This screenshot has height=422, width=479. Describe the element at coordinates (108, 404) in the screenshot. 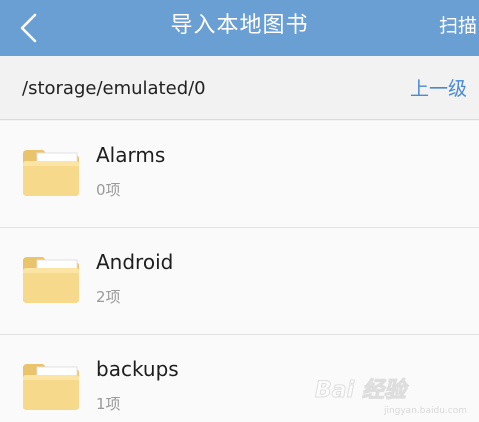

I see `folder-item-count: 1项` at that location.